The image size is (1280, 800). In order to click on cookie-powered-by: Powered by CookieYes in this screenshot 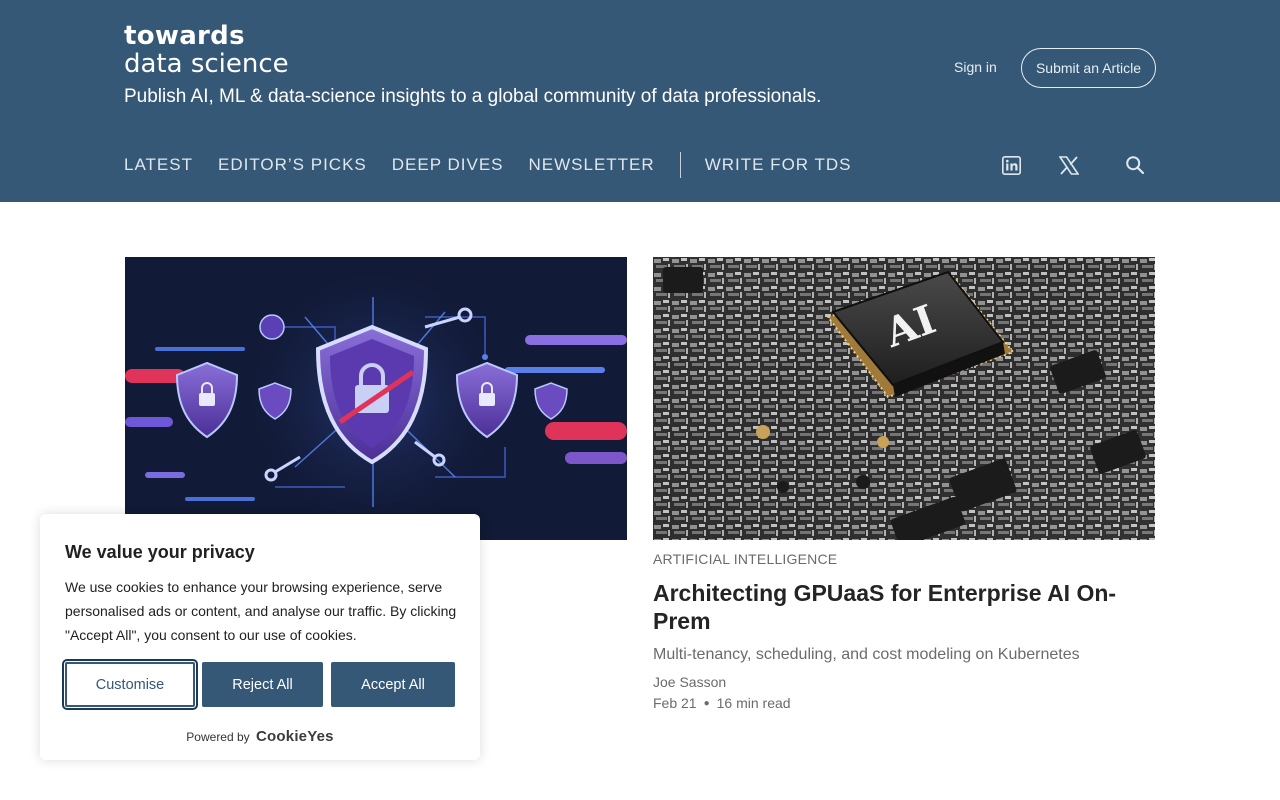, I will do `click(260, 736)`.